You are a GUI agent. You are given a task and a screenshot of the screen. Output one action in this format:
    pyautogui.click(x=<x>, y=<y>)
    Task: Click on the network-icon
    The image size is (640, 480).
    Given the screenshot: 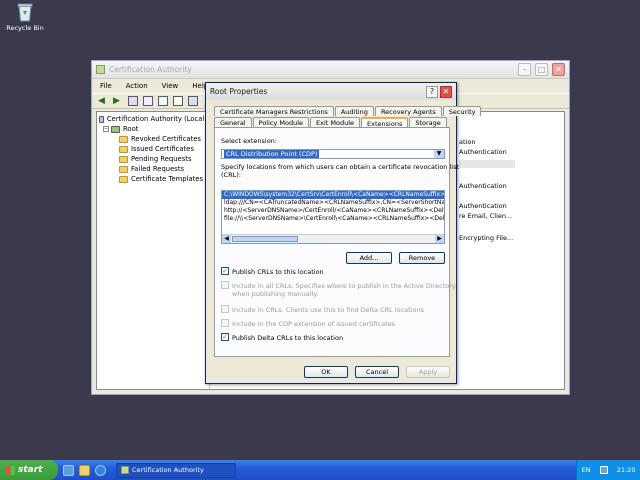 What is the action you would take?
    pyautogui.click(x=603, y=470)
    